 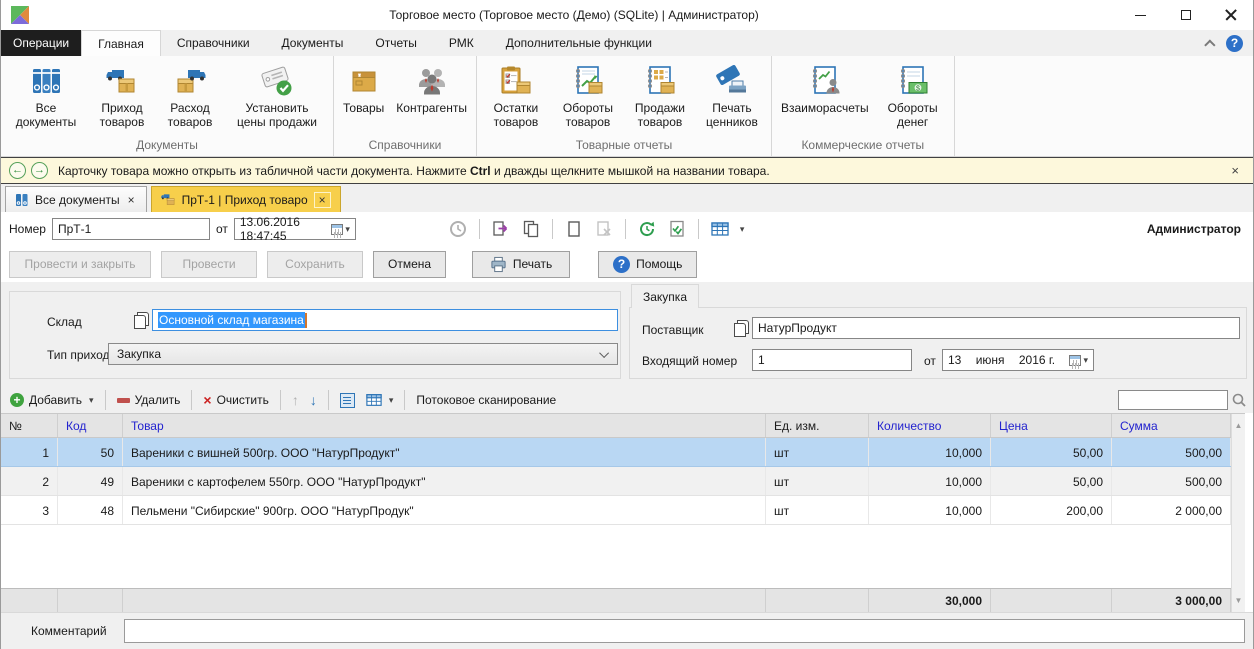 What do you see at coordinates (90, 425) in the screenshot?
I see `column-header-code: Код` at bounding box center [90, 425].